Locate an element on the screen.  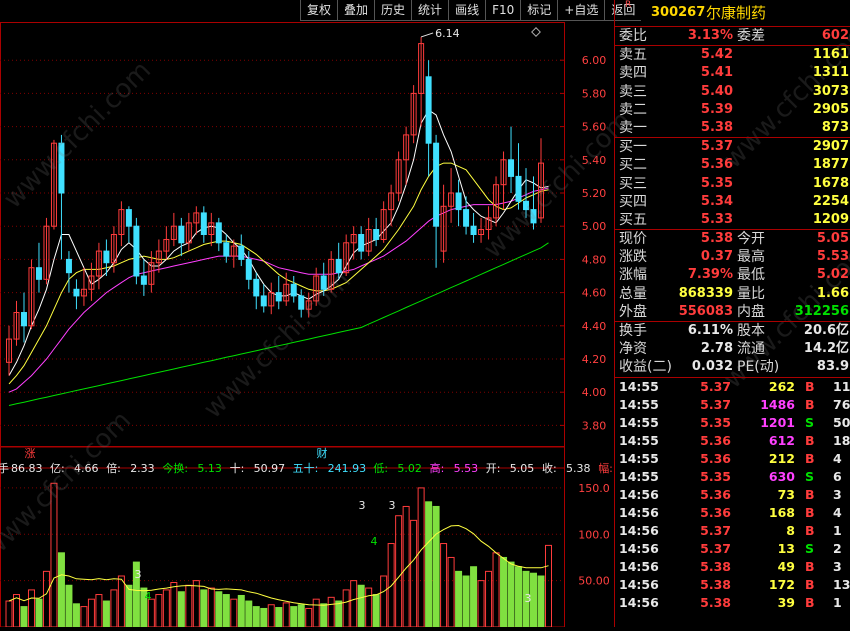
level-price: 5.42 is located at coordinates (716, 55).